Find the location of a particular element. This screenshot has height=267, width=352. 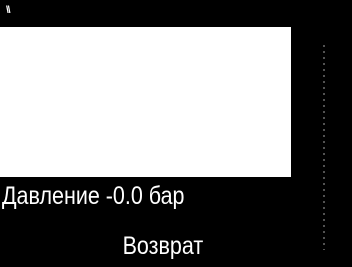

return-button-label: Возврат is located at coordinates (162, 246).